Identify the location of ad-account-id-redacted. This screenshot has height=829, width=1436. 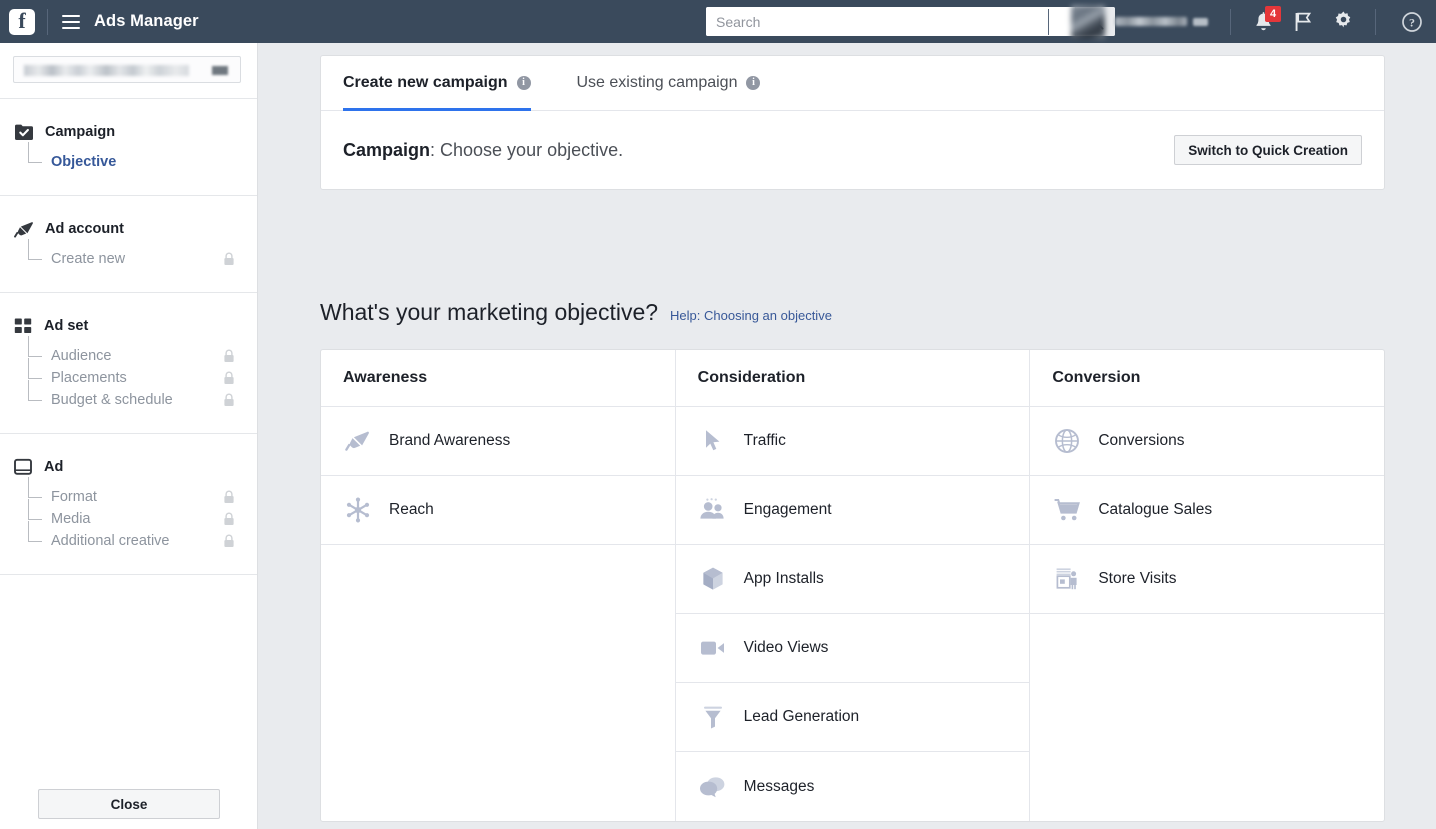
(220, 70).